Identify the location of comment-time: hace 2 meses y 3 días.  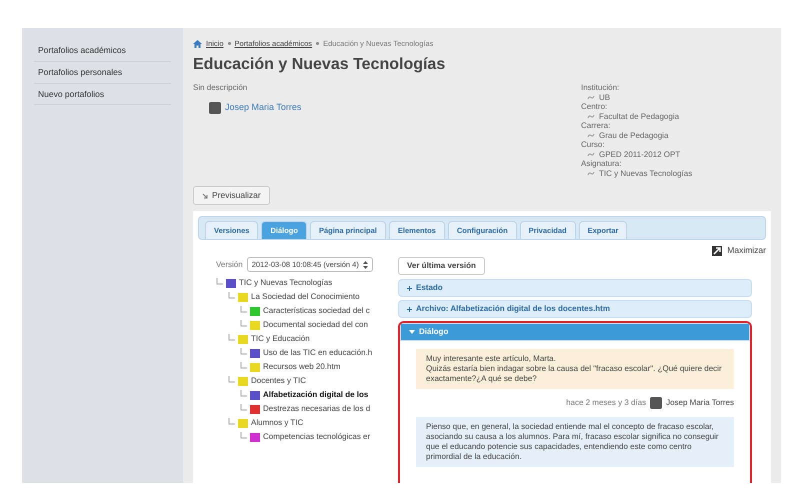
(606, 403).